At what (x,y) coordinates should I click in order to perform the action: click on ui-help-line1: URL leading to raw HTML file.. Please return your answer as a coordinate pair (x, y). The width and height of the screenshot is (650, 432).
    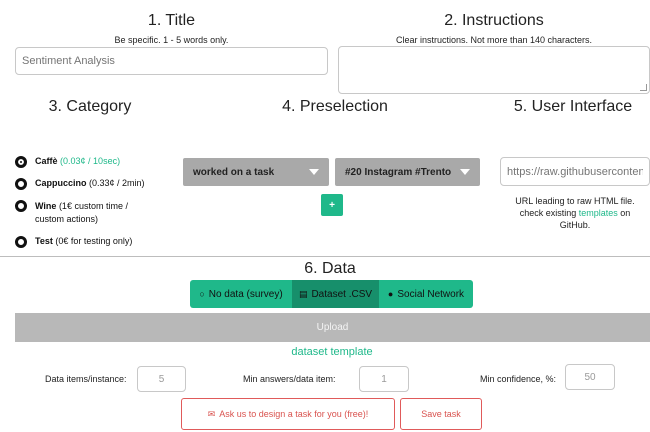
    Looking at the image, I should click on (575, 201).